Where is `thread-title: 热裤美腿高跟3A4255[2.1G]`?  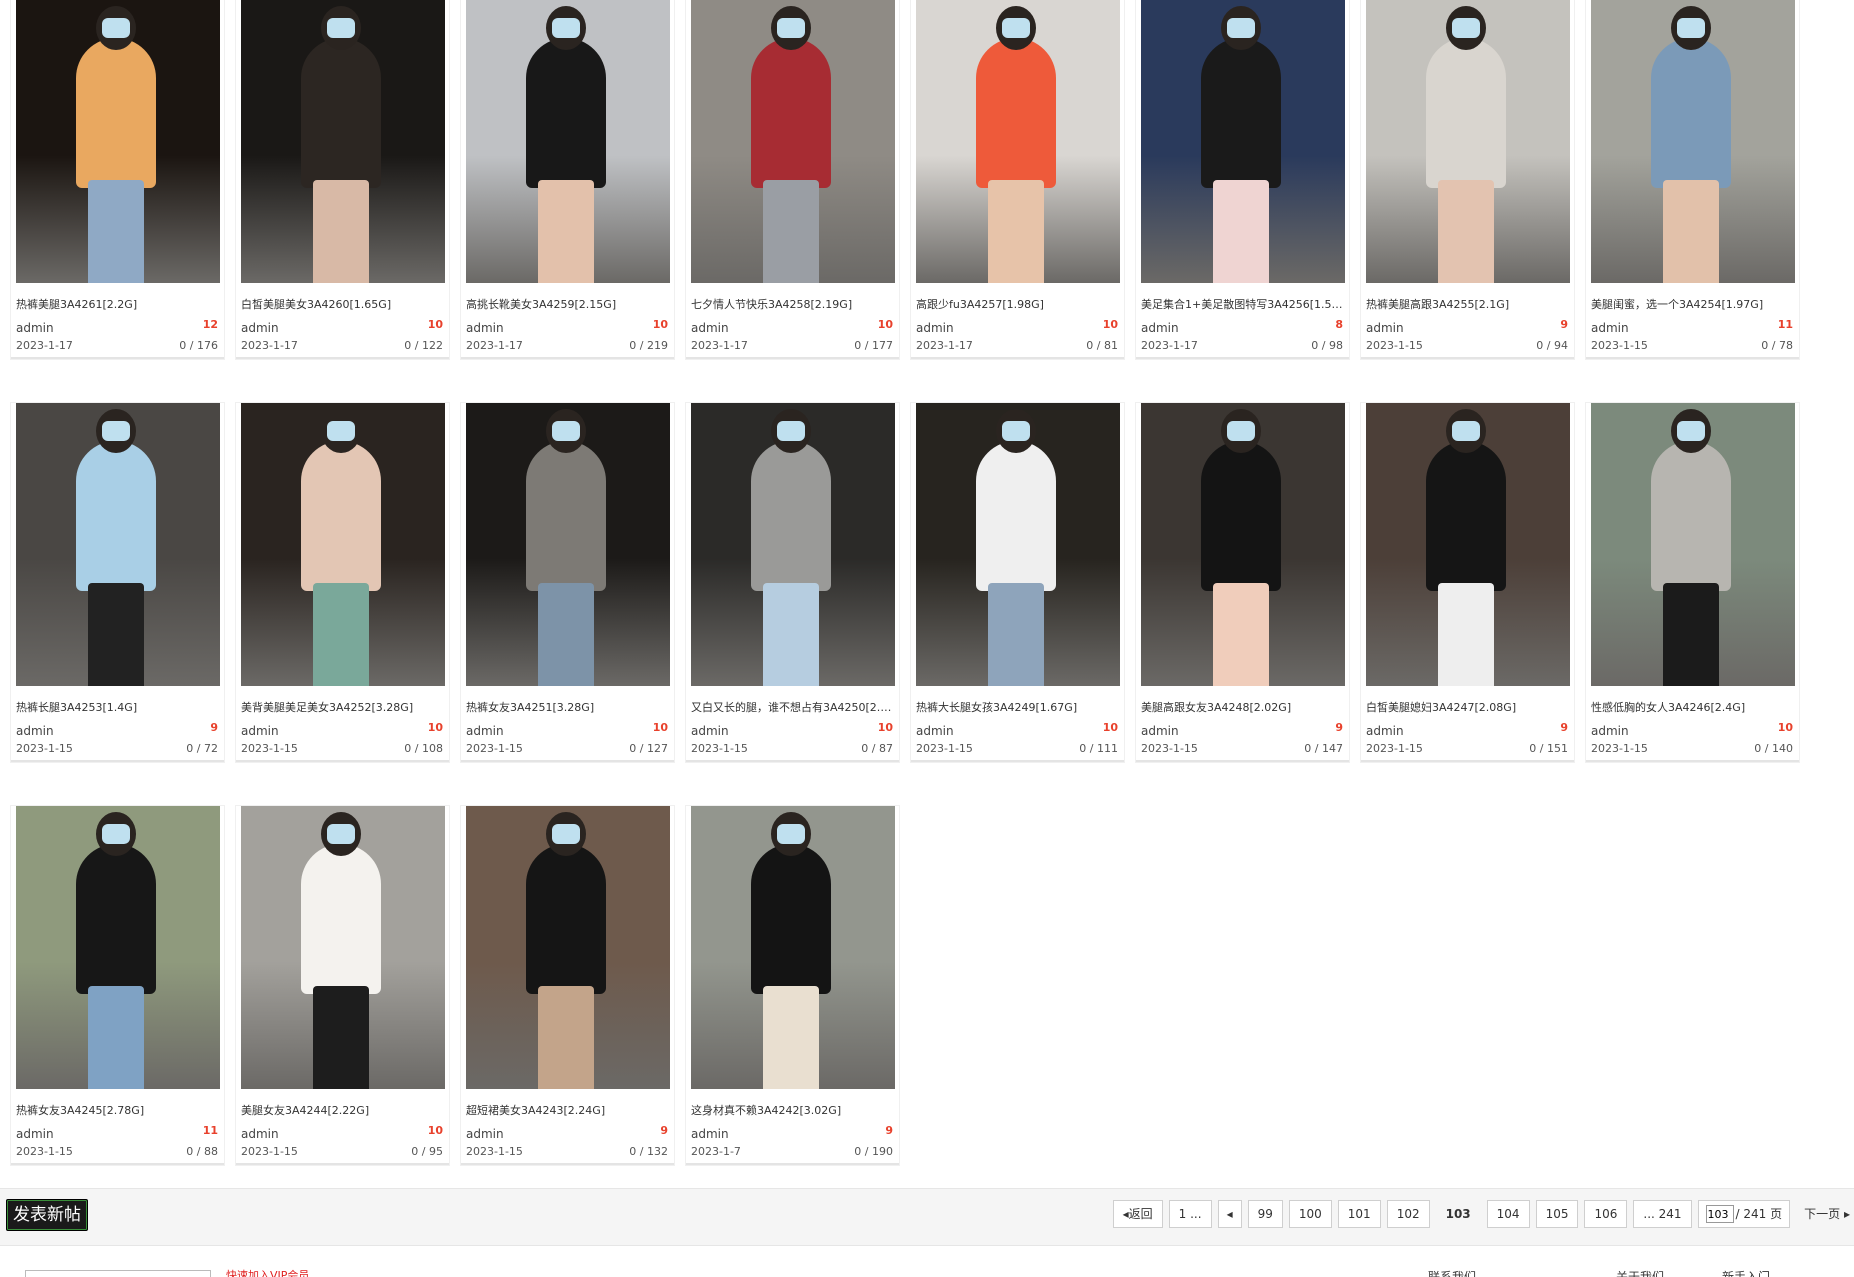
thread-title: 热裤美腿高跟3A4255[2.1G] is located at coordinates (1469, 304).